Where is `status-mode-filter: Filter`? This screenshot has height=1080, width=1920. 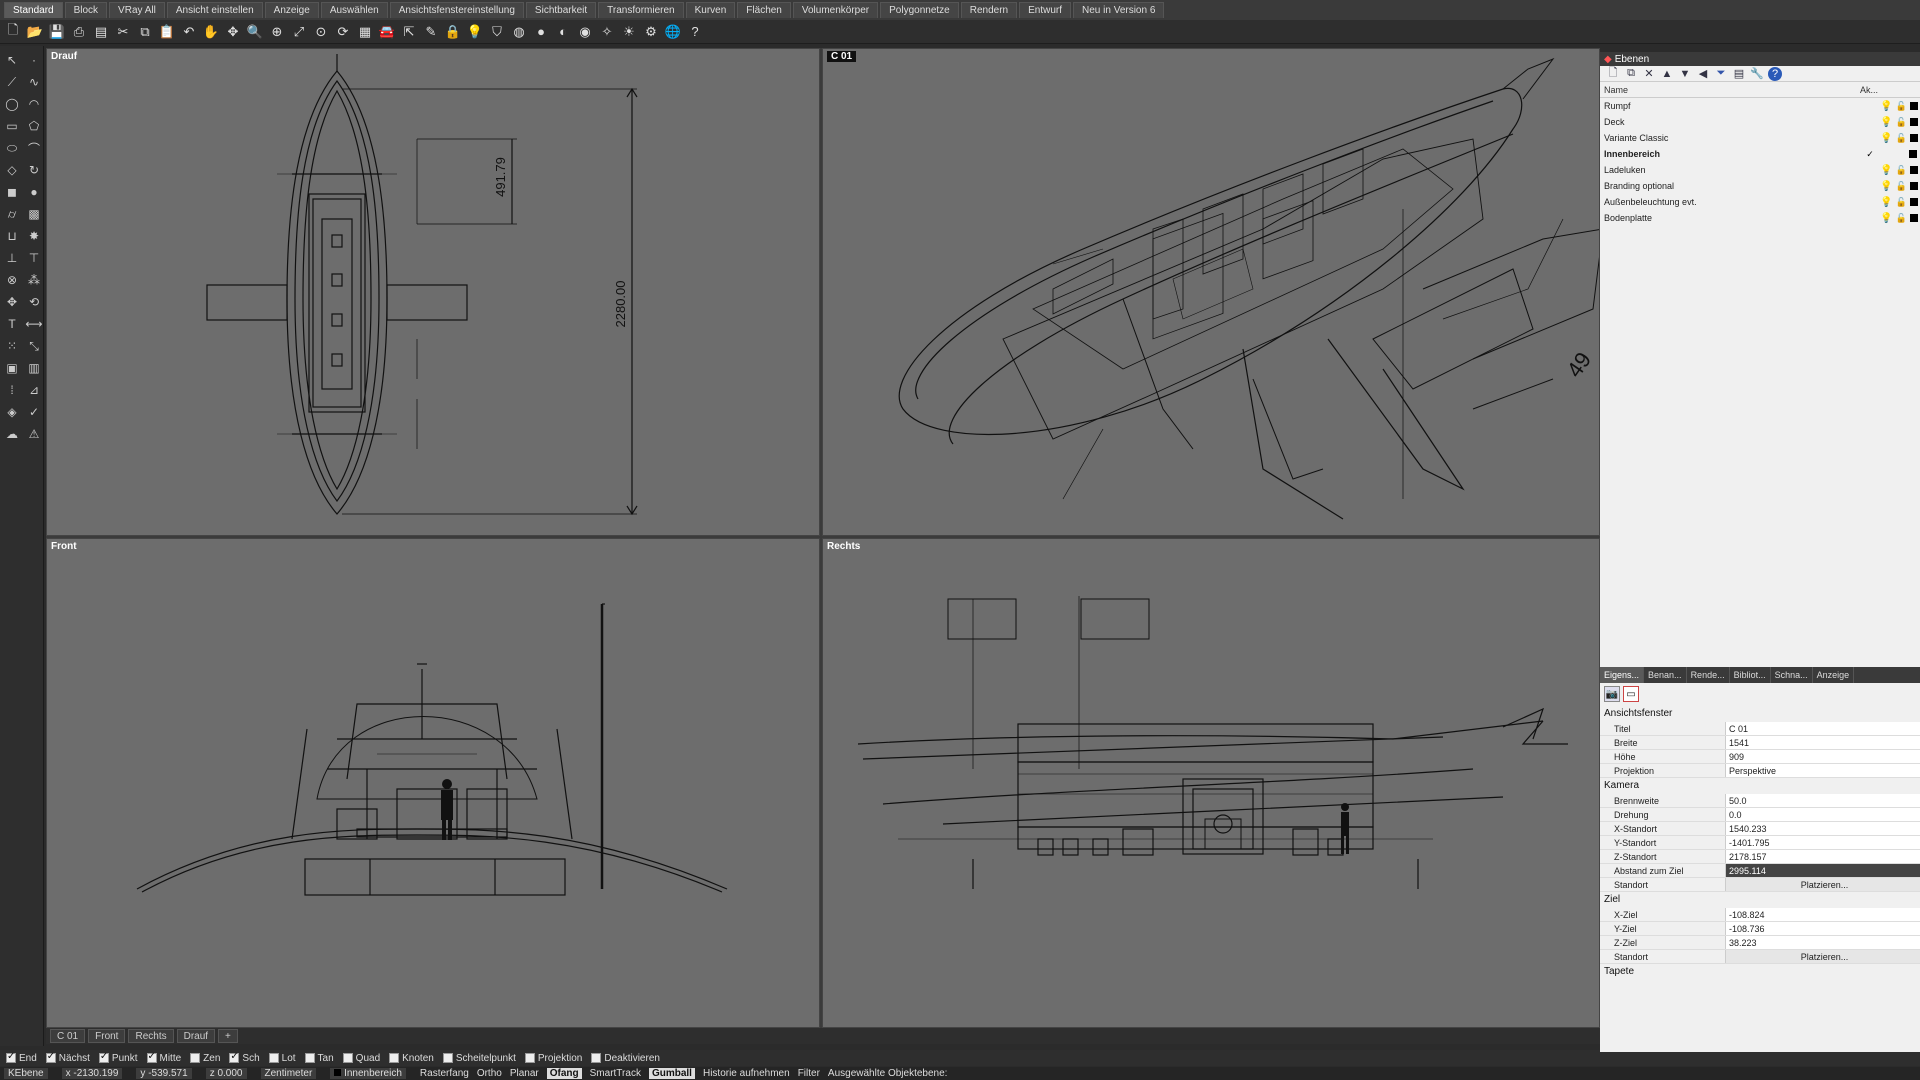 status-mode-filter: Filter is located at coordinates (809, 1073).